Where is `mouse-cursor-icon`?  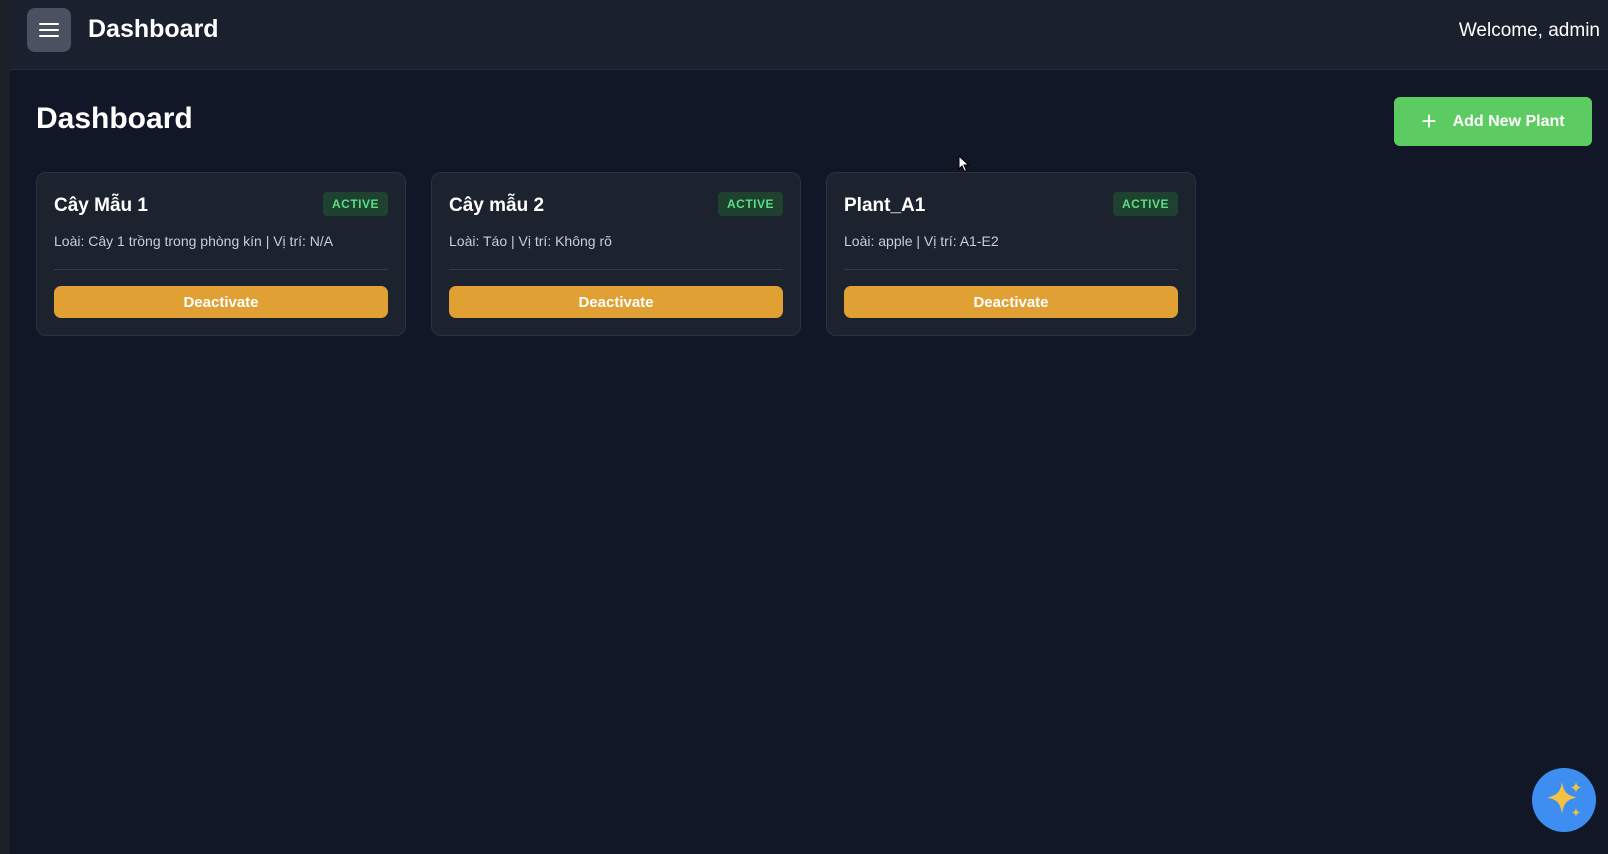
mouse-cursor-icon is located at coordinates (964, 166).